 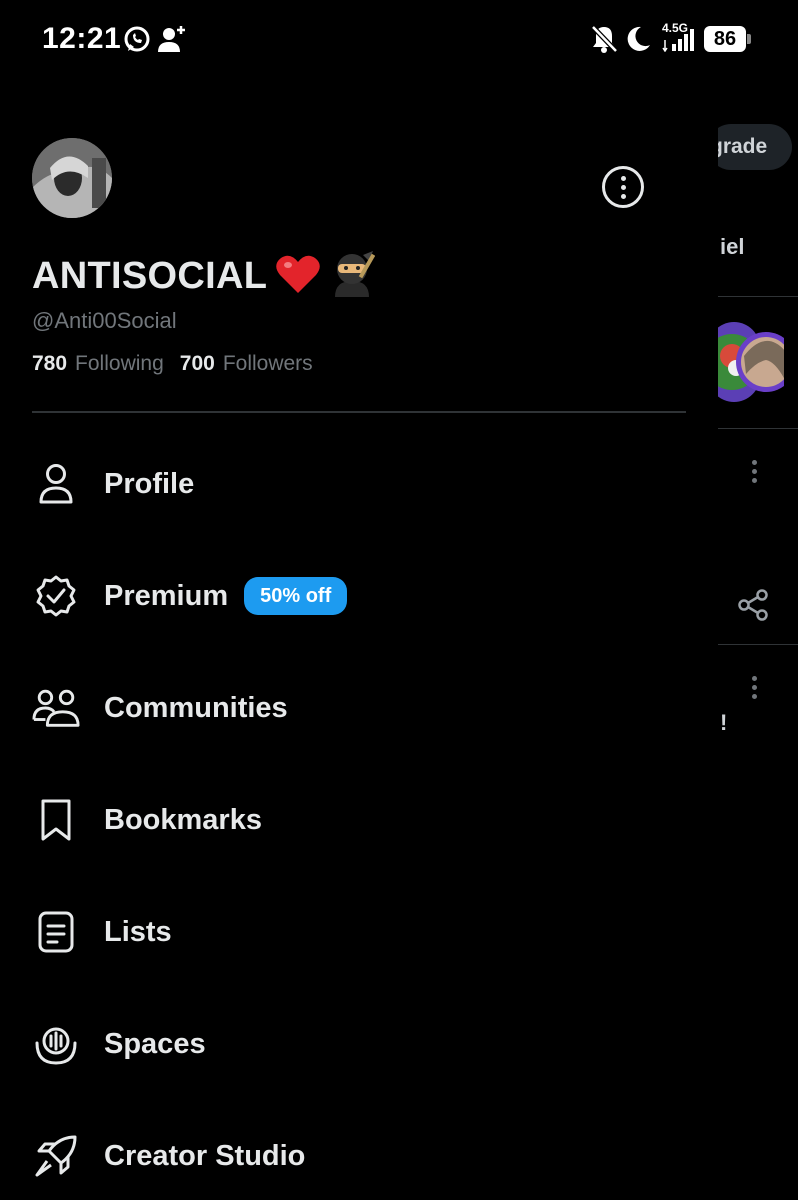 I want to click on display-name: ANTISOCIAL, so click(x=150, y=275).